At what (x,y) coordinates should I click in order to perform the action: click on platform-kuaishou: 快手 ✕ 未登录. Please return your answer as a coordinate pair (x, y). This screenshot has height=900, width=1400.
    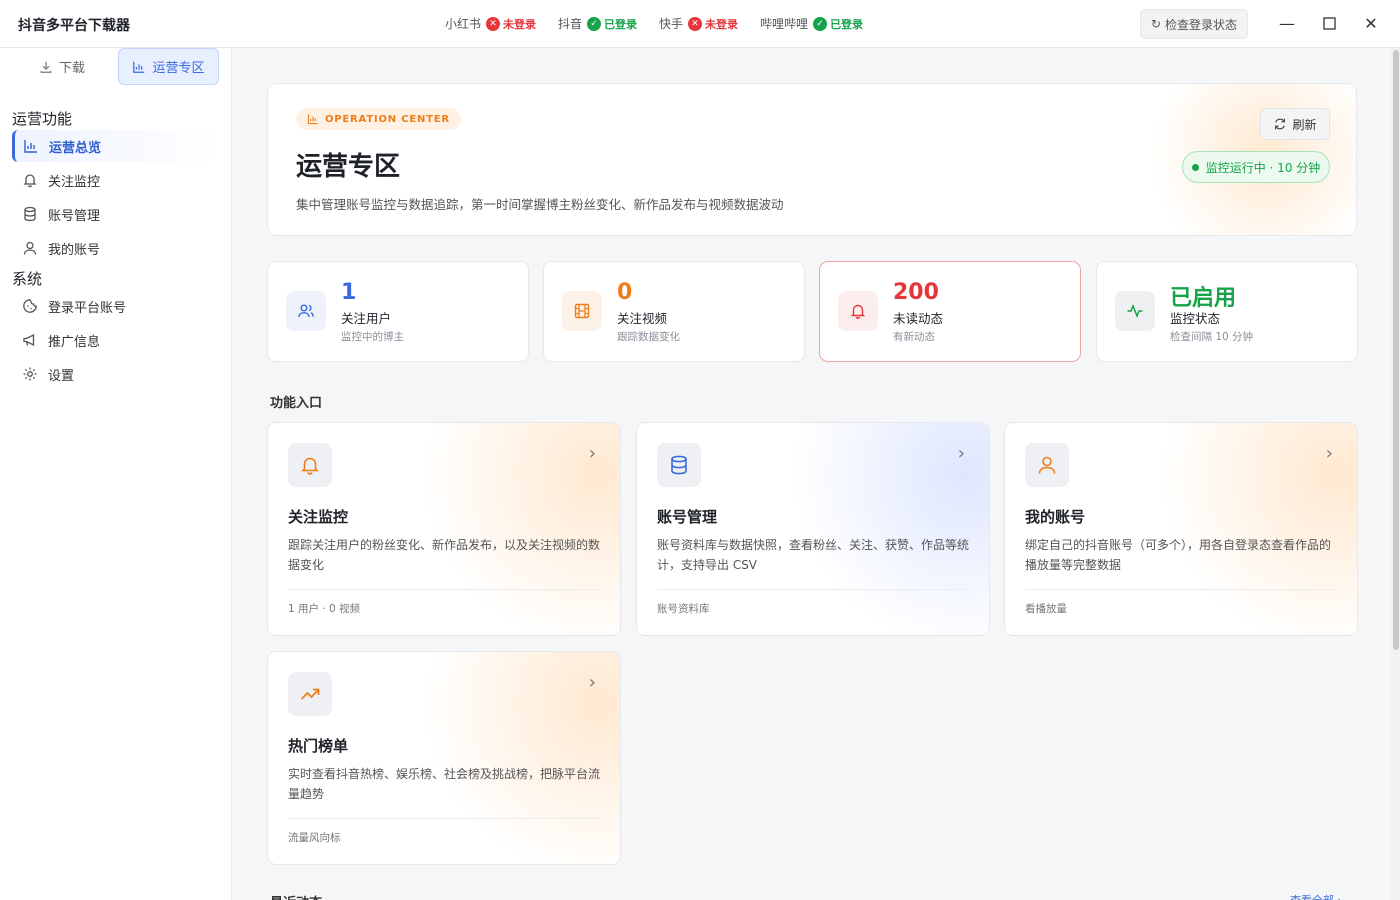
    Looking at the image, I should click on (698, 23).